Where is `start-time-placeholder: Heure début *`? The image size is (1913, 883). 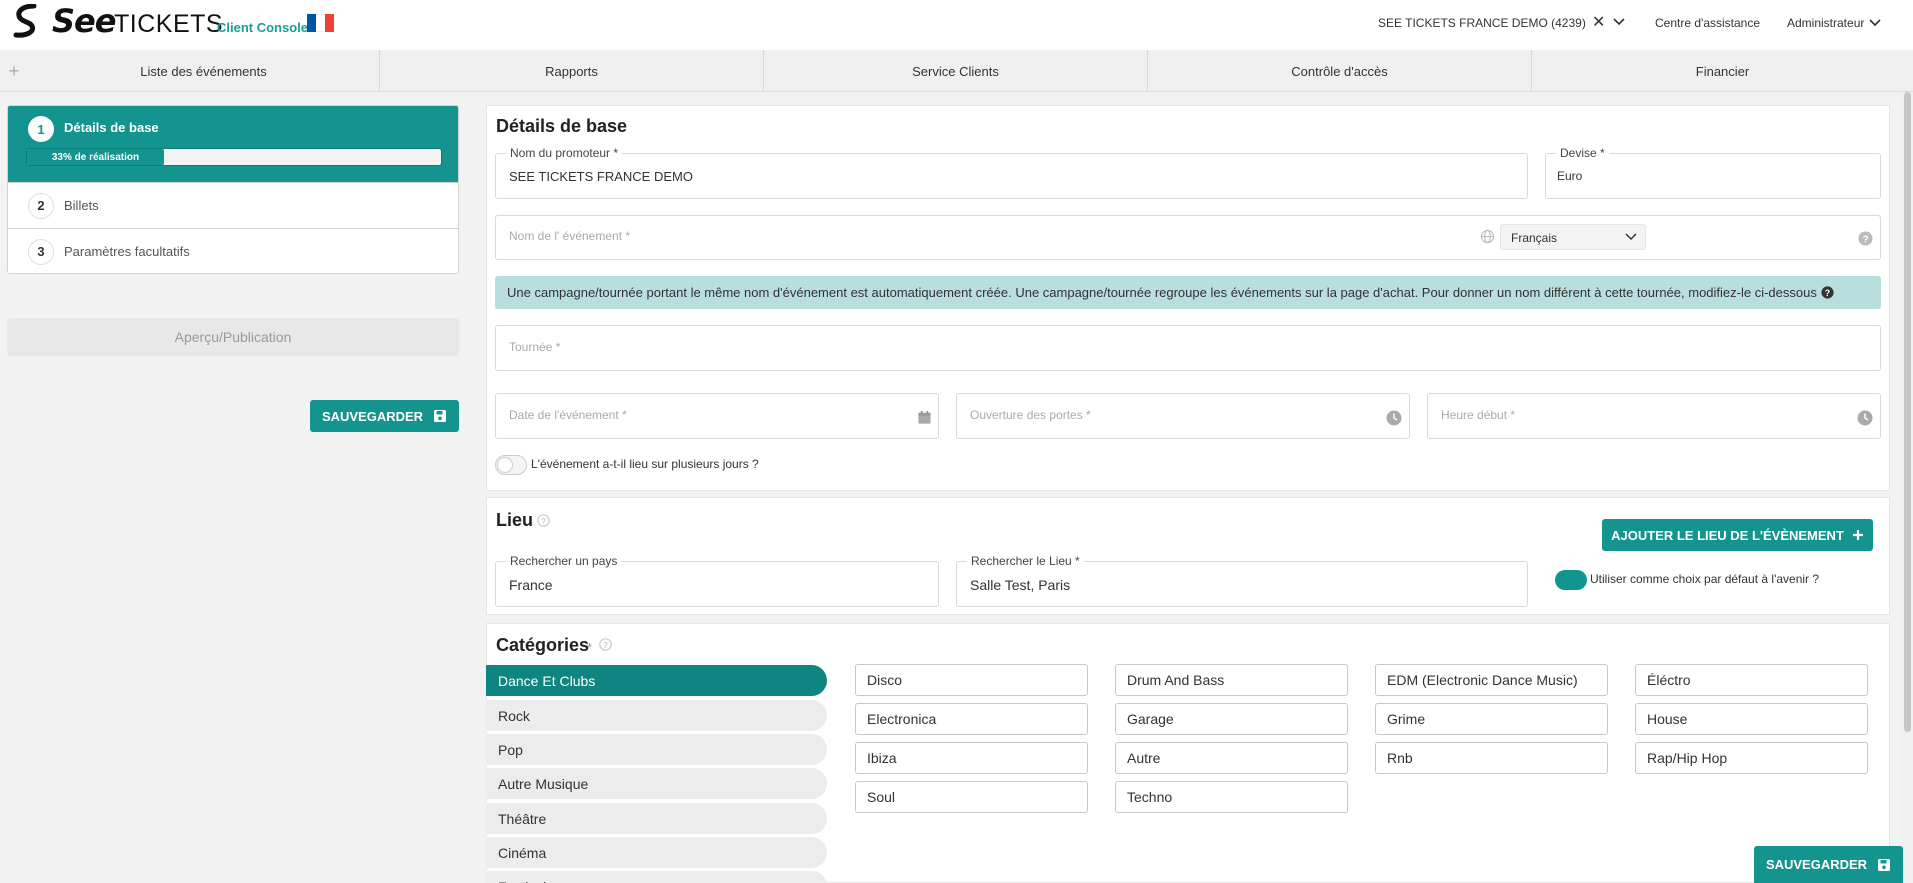
start-time-placeholder: Heure début * is located at coordinates (1478, 415).